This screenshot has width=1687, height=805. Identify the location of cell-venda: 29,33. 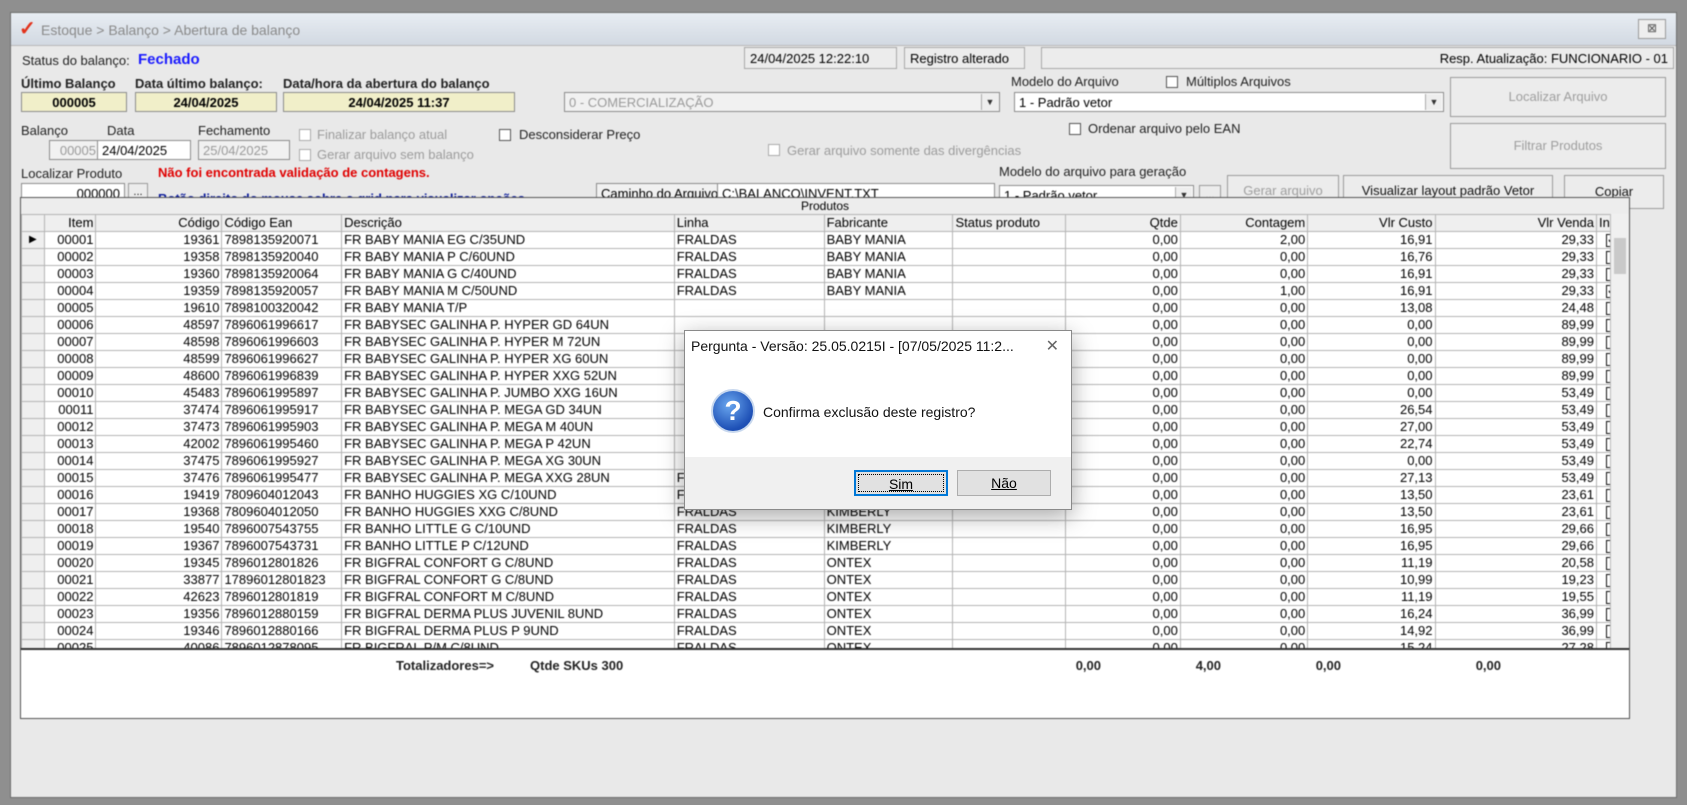
(1515, 257).